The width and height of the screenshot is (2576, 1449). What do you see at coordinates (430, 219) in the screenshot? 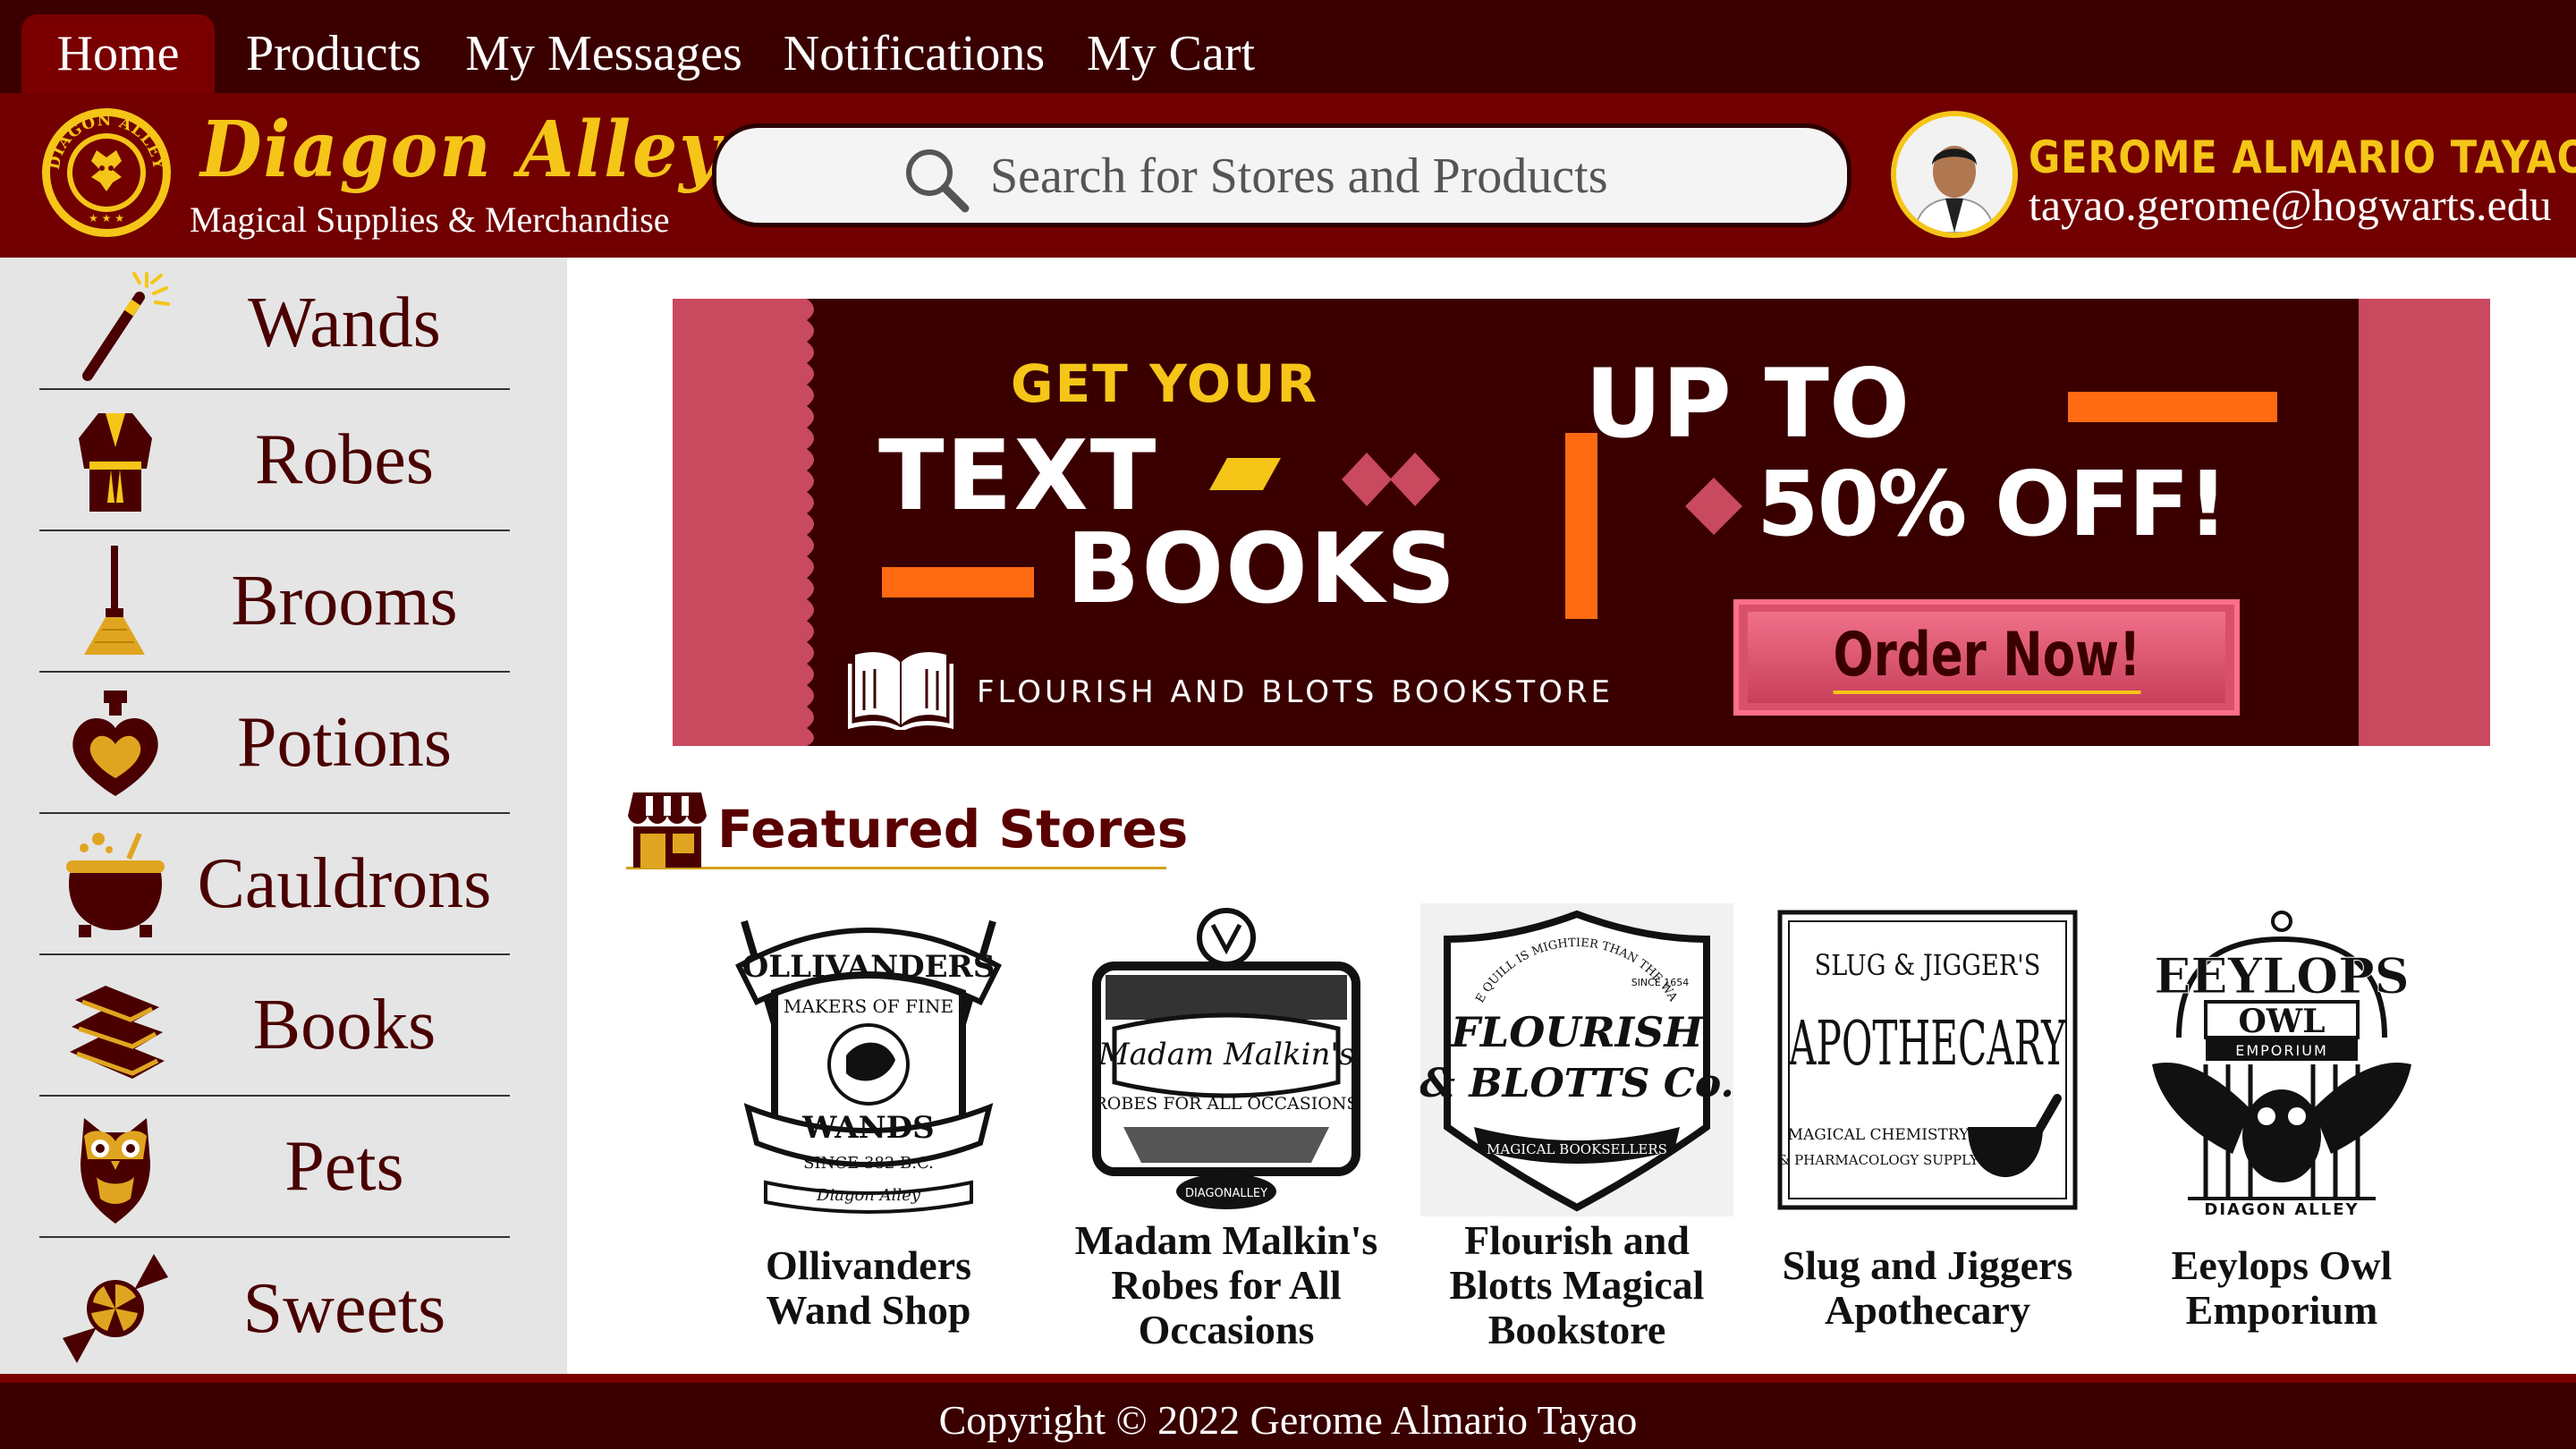
I see `brand-subtitle: Magical Supplies & Merchandise` at bounding box center [430, 219].